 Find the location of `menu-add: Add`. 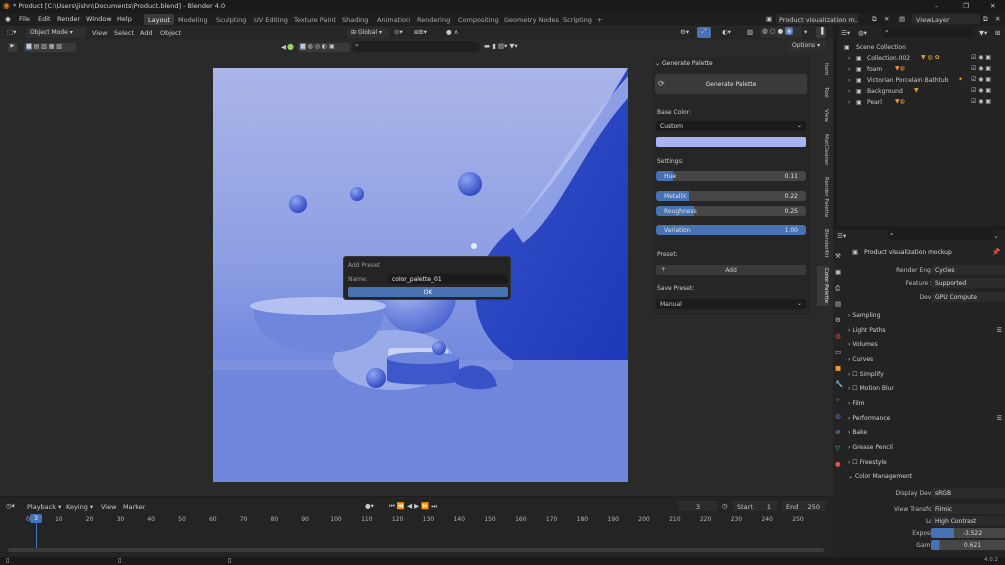

menu-add: Add is located at coordinates (146, 33).